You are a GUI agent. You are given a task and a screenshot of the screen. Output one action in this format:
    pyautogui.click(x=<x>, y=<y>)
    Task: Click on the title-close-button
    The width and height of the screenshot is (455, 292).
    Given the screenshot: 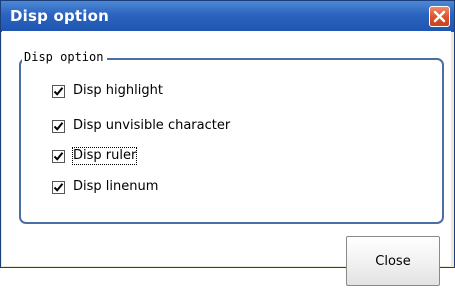 What is the action you would take?
    pyautogui.click(x=439, y=16)
    